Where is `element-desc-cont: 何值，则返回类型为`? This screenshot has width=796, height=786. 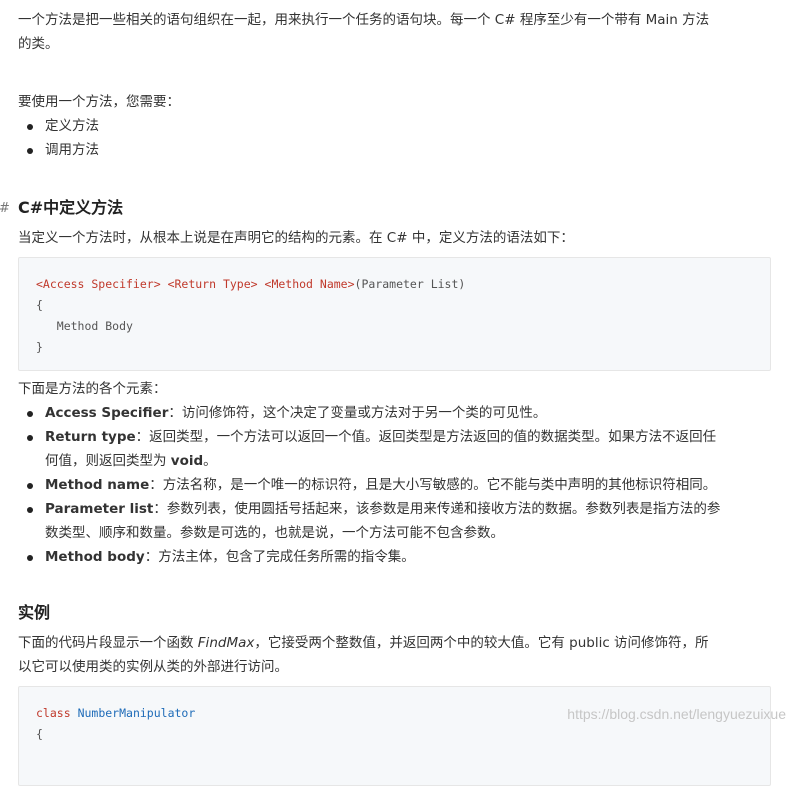
element-desc-cont: 何值，则返回类型为 is located at coordinates (108, 461).